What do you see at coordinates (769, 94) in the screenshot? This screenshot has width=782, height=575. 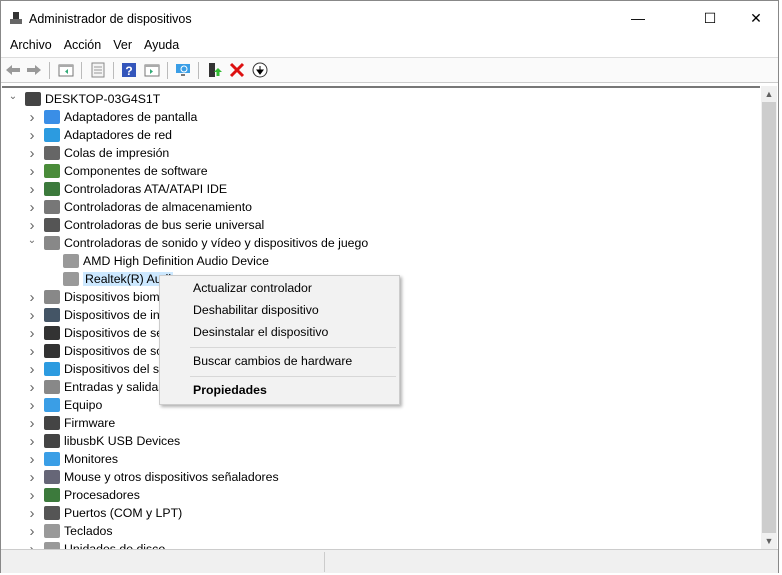 I see `scroll-up-arrow: ▲` at bounding box center [769, 94].